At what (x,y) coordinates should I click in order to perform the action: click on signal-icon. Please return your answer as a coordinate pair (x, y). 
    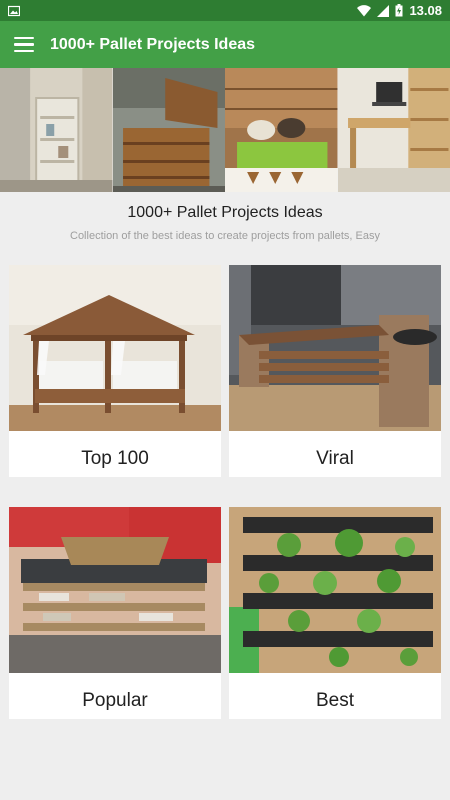
    Looking at the image, I should click on (383, 10).